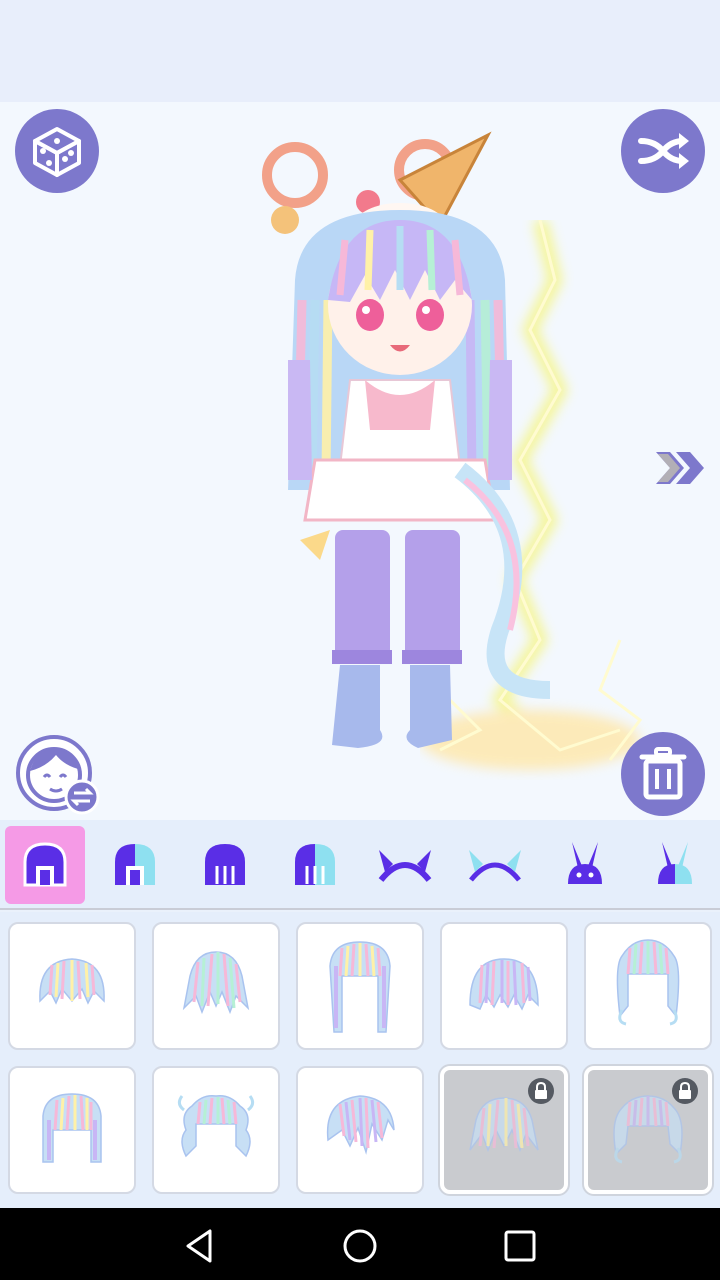  Describe the element at coordinates (200, 1246) in the screenshot. I see `back-icon` at that location.